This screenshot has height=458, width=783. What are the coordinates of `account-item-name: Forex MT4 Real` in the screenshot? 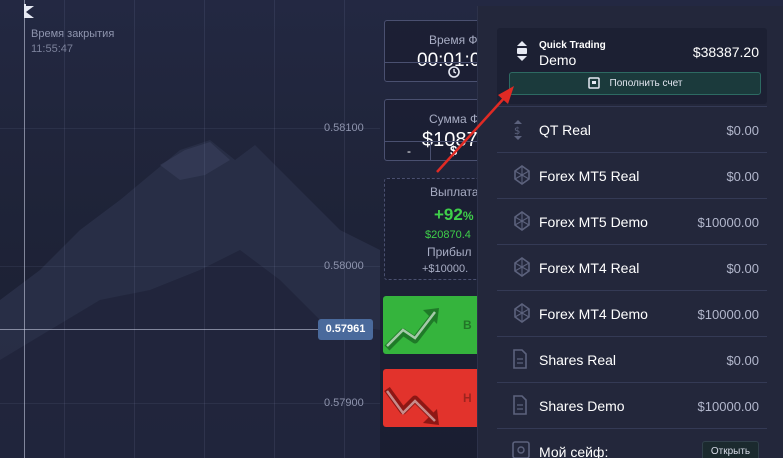 It's located at (589, 268).